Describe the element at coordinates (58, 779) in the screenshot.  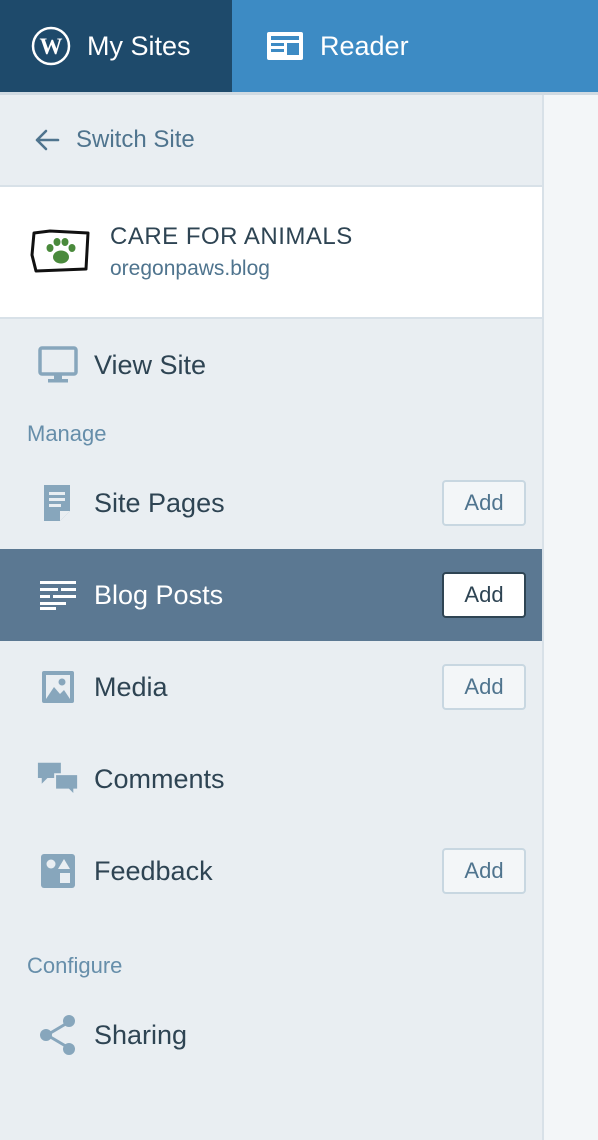
I see `comments-icon` at that location.